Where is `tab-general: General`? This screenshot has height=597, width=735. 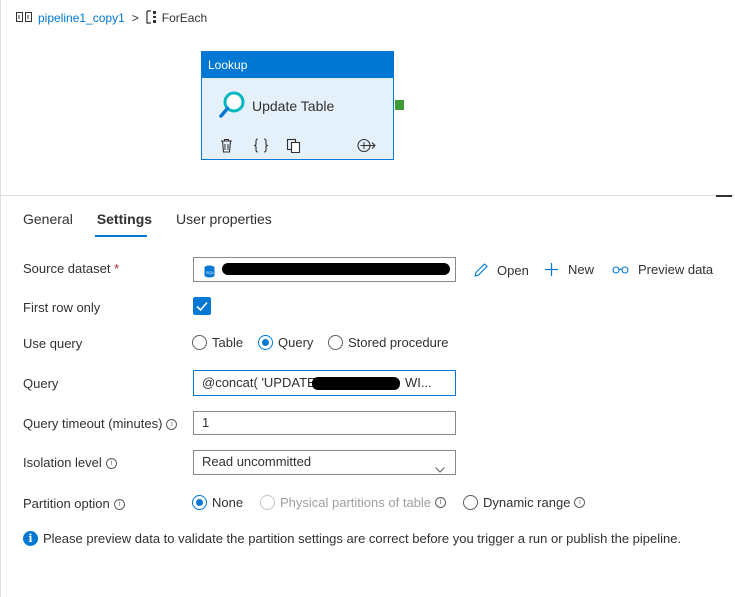
tab-general: General is located at coordinates (48, 219).